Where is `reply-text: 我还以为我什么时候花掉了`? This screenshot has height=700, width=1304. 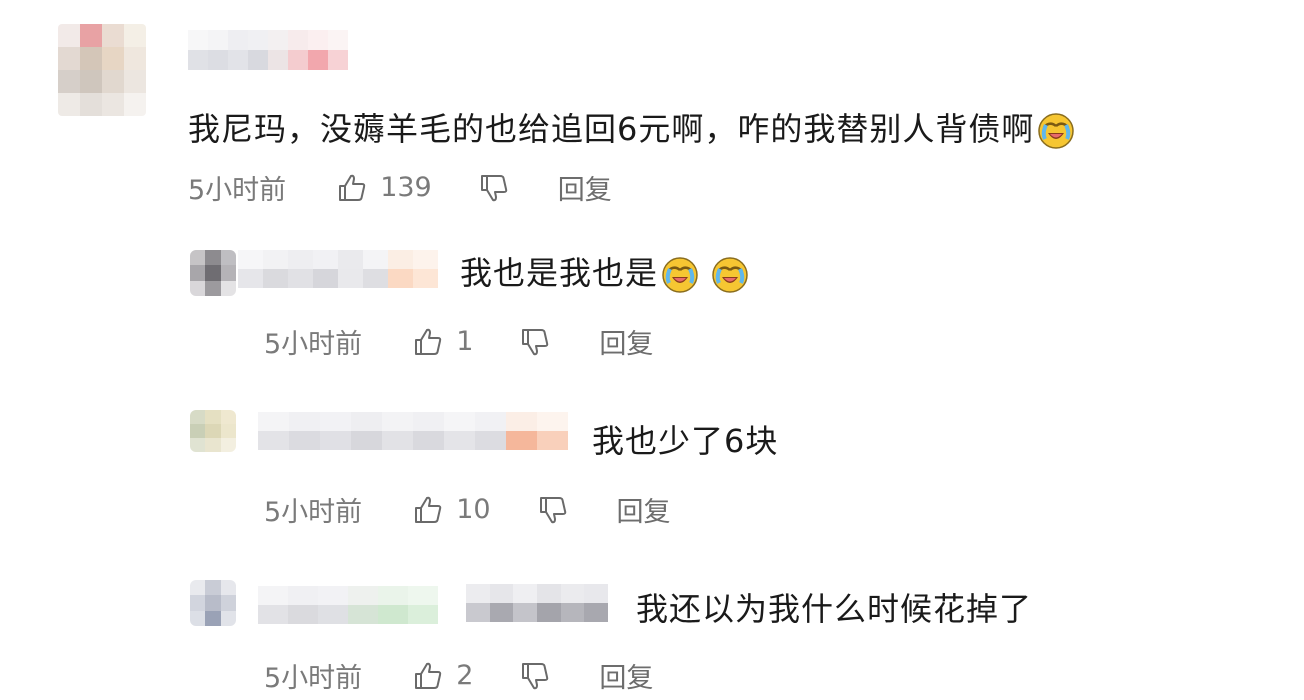
reply-text: 我还以为我什么时候花掉了 is located at coordinates (834, 609).